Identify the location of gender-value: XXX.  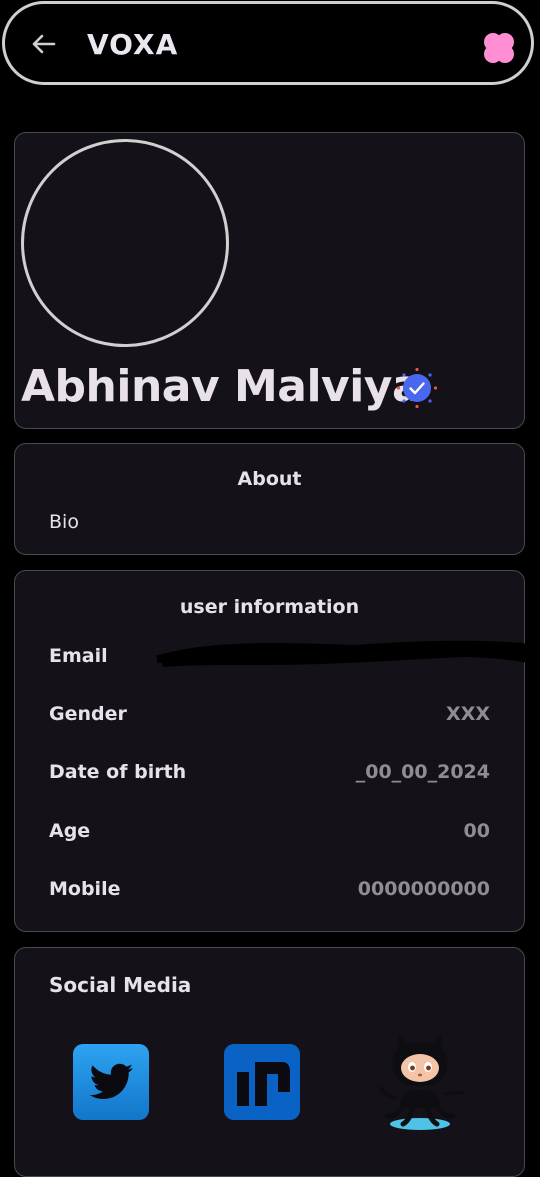
(468, 714).